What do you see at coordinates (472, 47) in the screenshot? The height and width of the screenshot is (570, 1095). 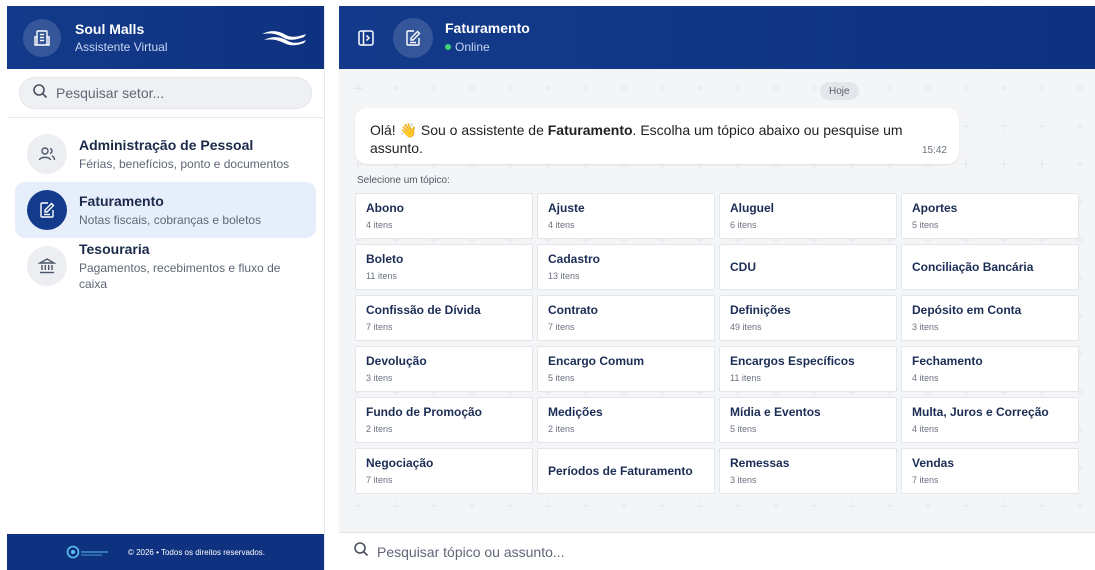 I see `status-text: Online` at bounding box center [472, 47].